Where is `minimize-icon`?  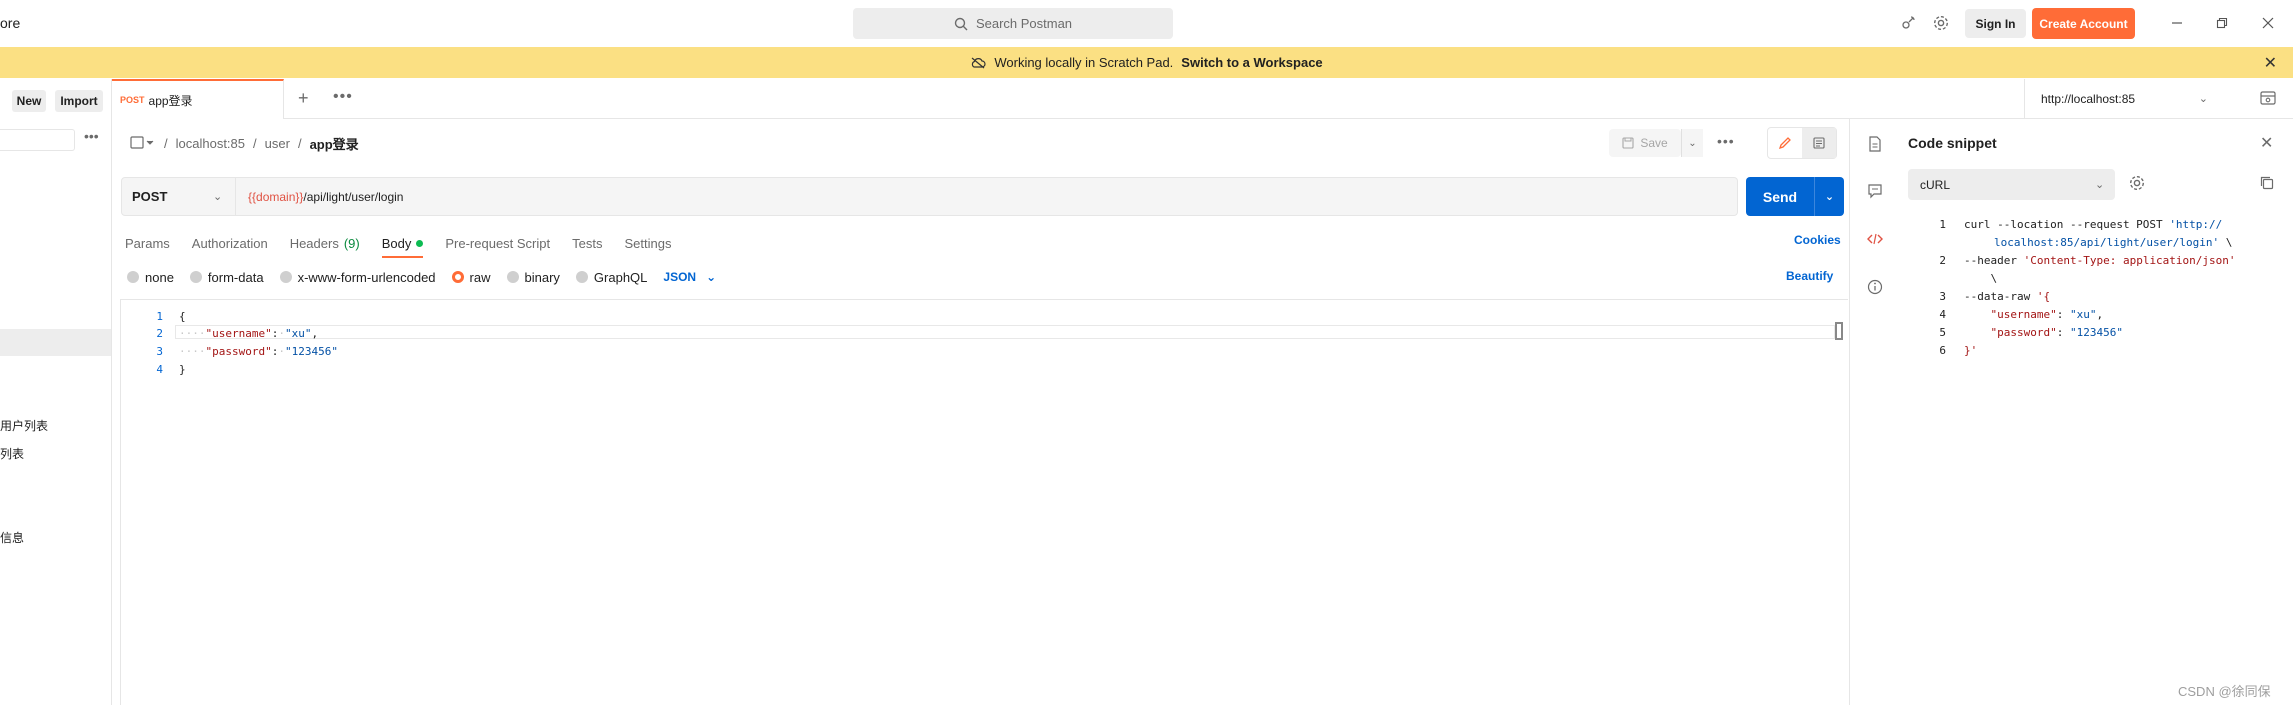 minimize-icon is located at coordinates (2177, 23).